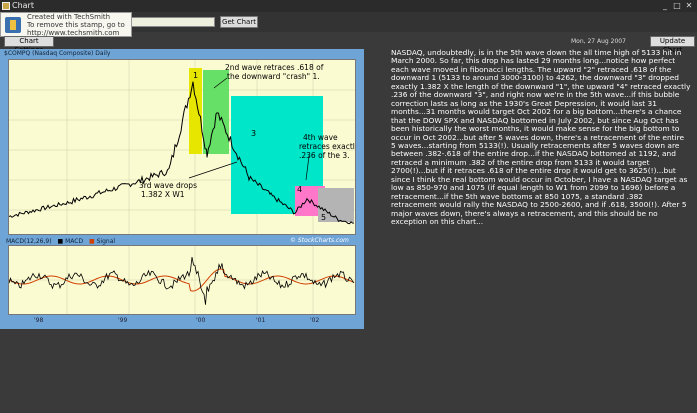  I want to click on indicator-header: MACD(12,26,9) ■ MACD ■ Signal, so click(61, 241).